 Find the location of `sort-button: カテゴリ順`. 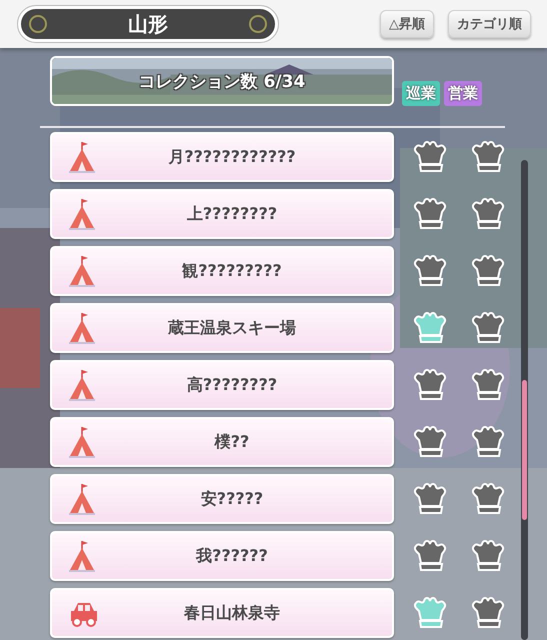

sort-button: カテゴリ順 is located at coordinates (489, 24).